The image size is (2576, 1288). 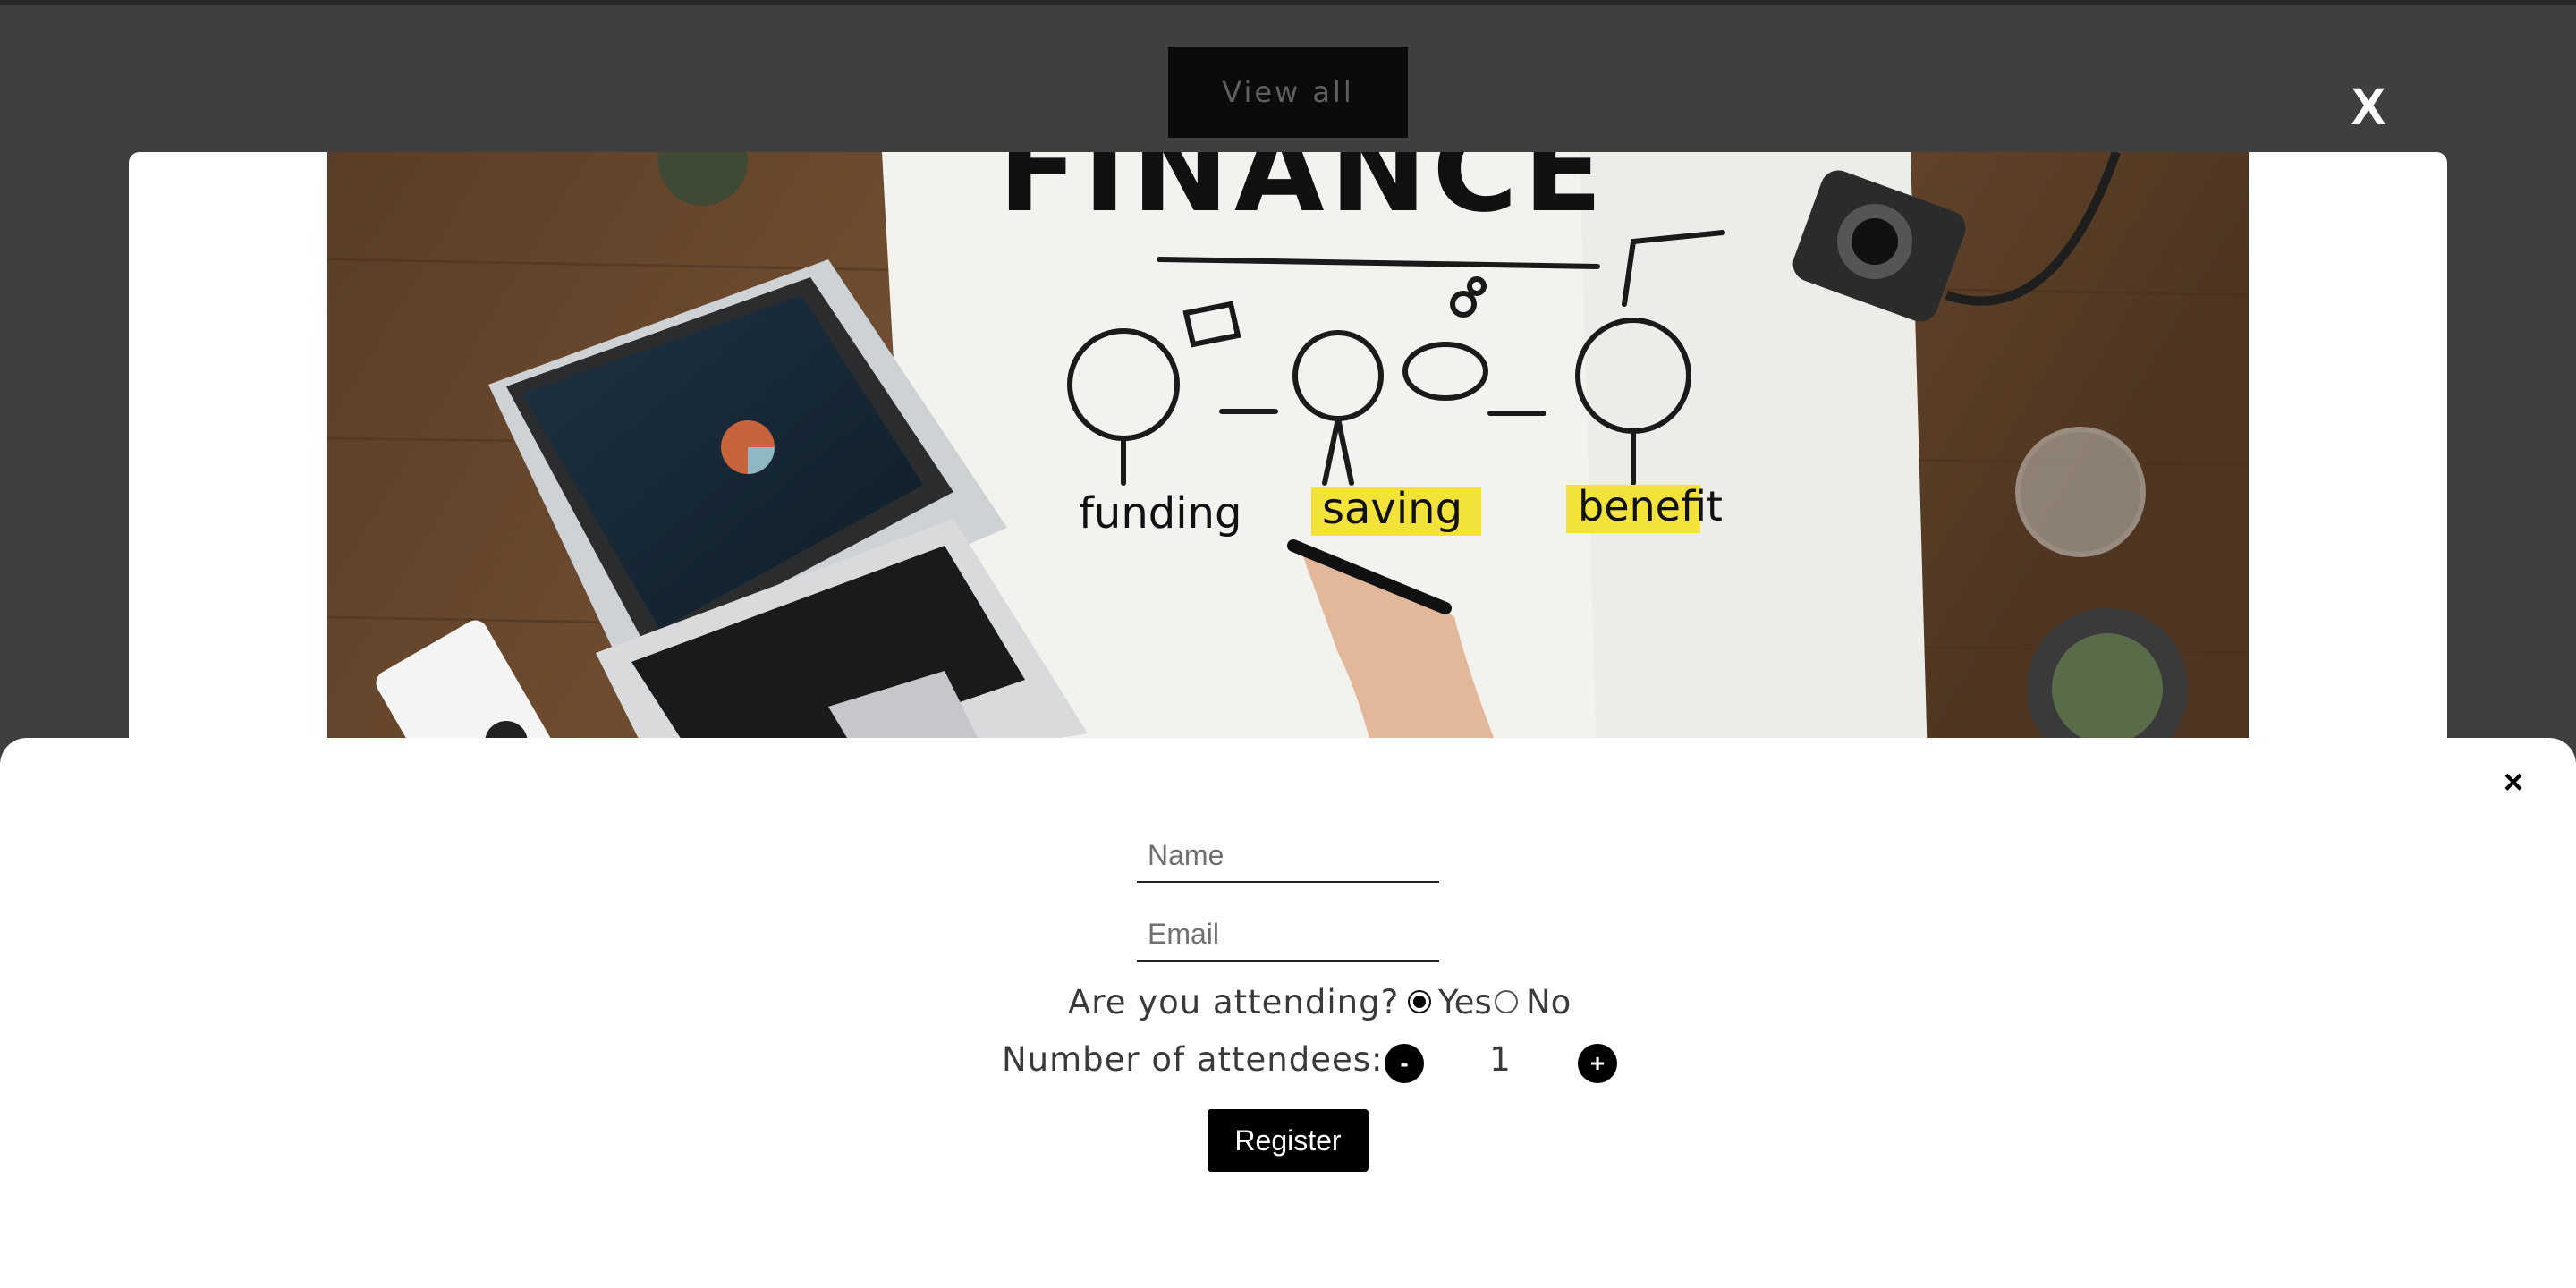 What do you see at coordinates (1597, 1063) in the screenshot?
I see `increment-button: +` at bounding box center [1597, 1063].